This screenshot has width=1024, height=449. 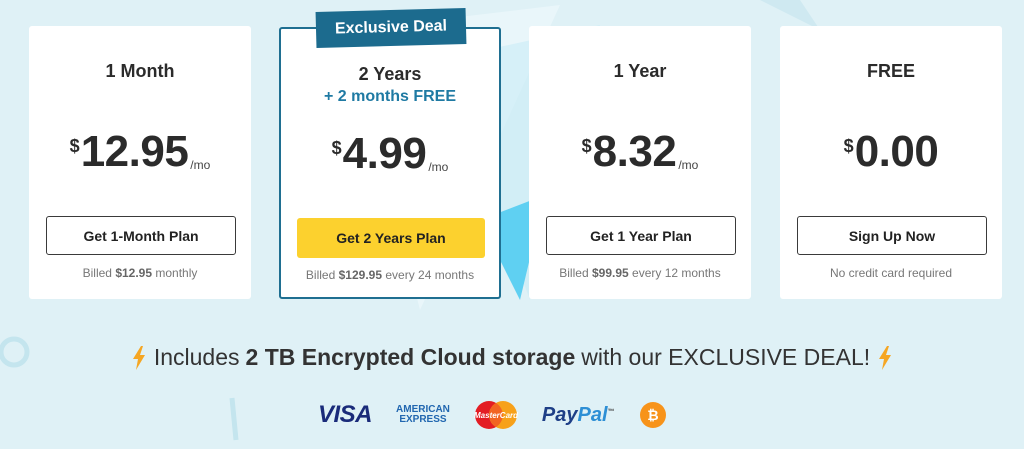 I want to click on billing-suffix: every 12 months, so click(x=676, y=273).